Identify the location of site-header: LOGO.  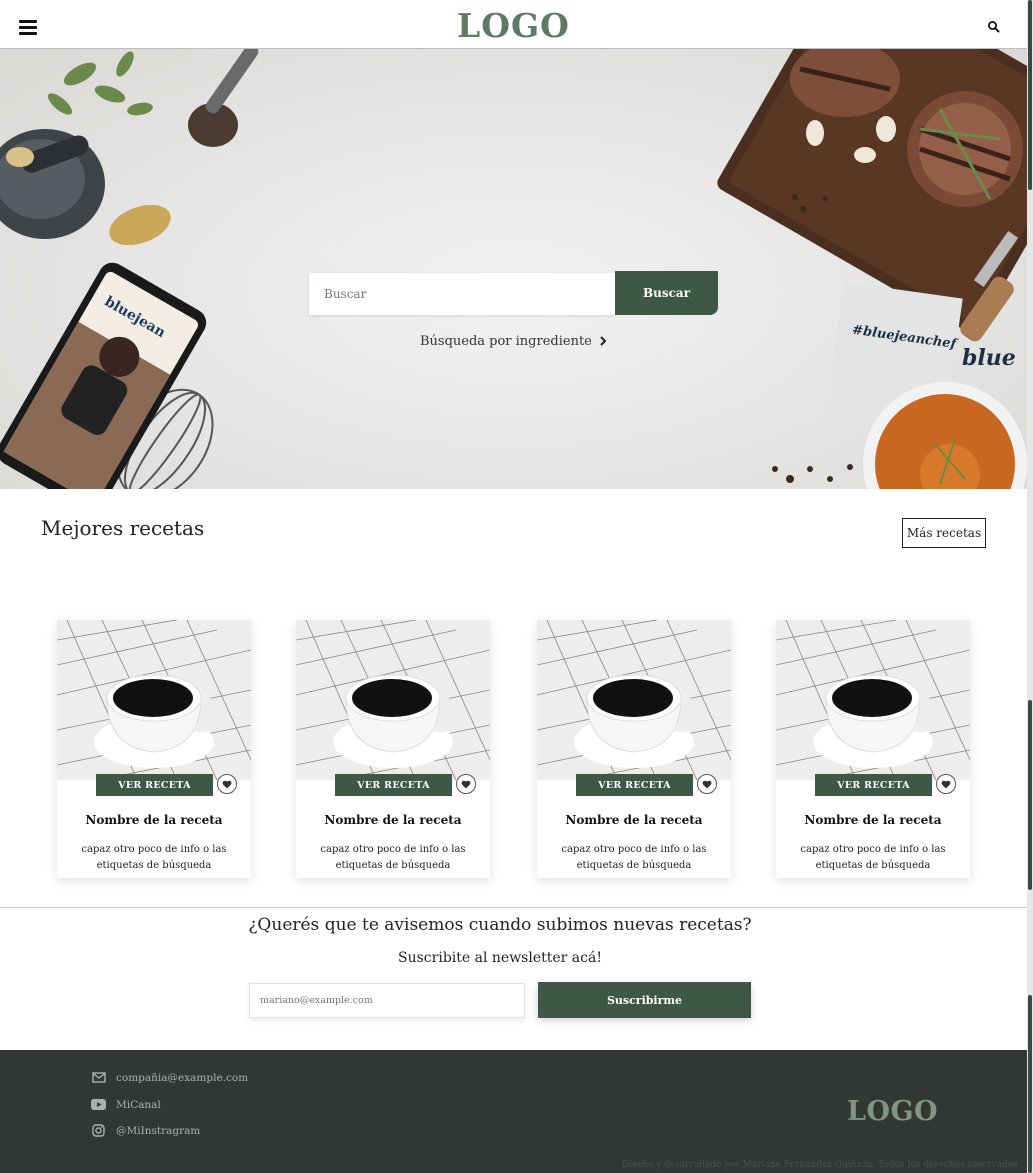
(513, 24).